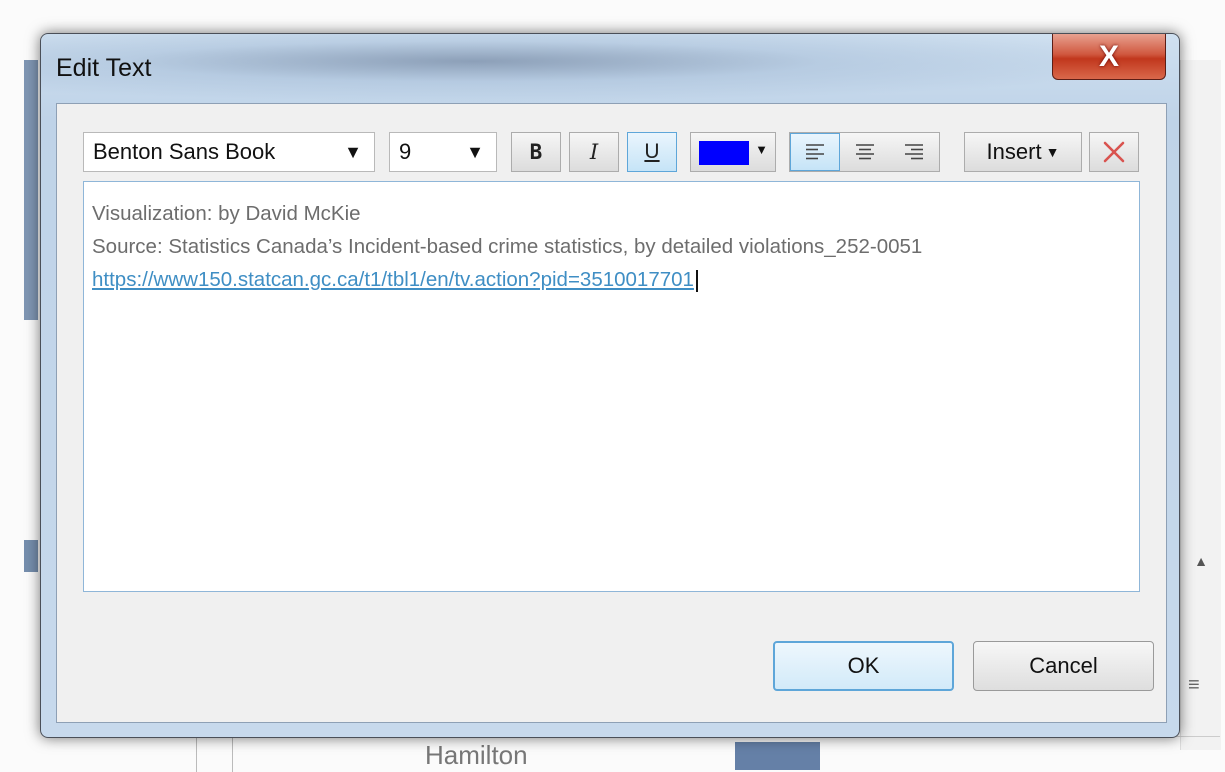  I want to click on dialog-title: Edit Text, so click(104, 68).